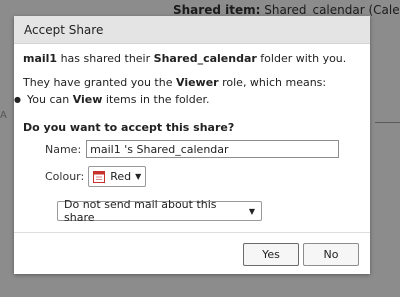 This screenshot has height=297, width=400. What do you see at coordinates (3, 115) in the screenshot?
I see `background-stray-text: A` at bounding box center [3, 115].